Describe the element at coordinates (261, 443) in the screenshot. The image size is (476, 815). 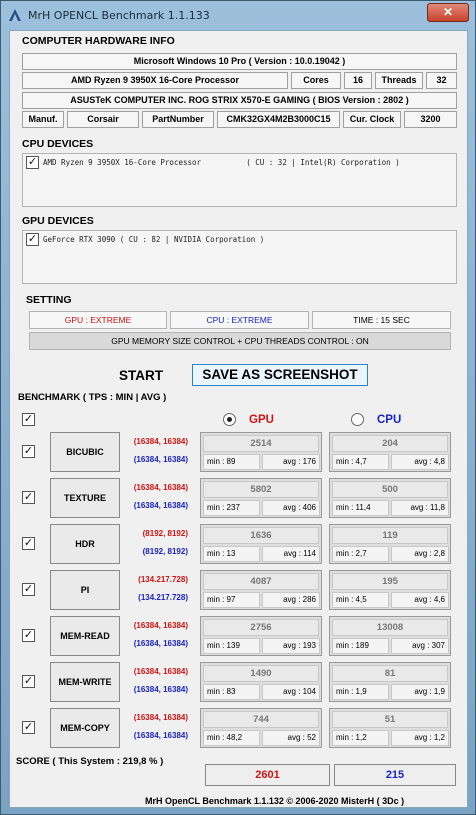
I see `gpu-result-value: 2514` at that location.